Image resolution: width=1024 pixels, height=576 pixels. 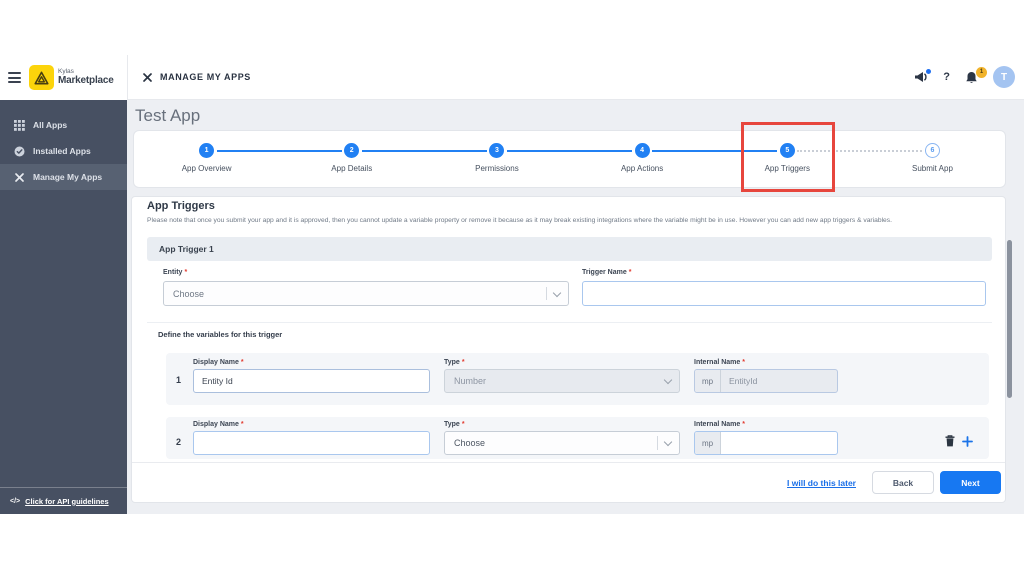 I want to click on plus-icon, so click(x=967, y=441).